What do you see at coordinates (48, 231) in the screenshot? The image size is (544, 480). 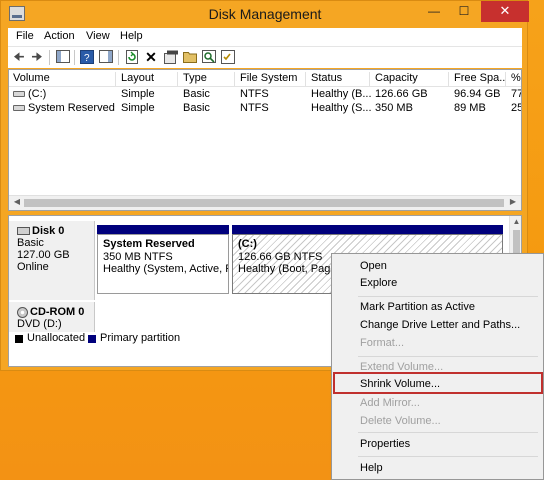 I see `disk-name: Disk 0` at bounding box center [48, 231].